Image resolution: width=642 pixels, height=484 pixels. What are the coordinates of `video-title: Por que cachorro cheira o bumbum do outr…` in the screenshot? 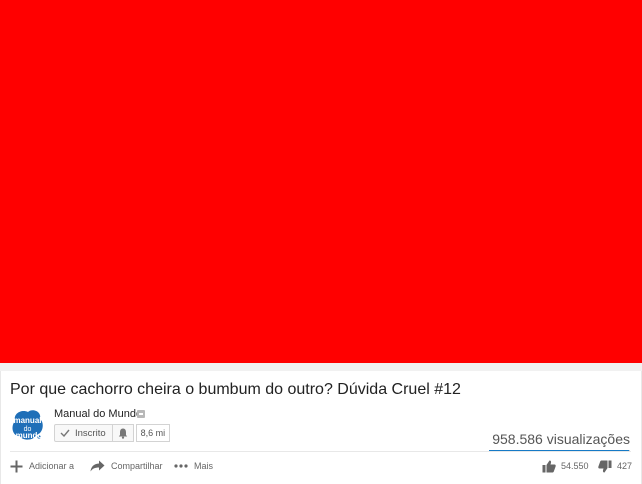 It's located at (235, 389).